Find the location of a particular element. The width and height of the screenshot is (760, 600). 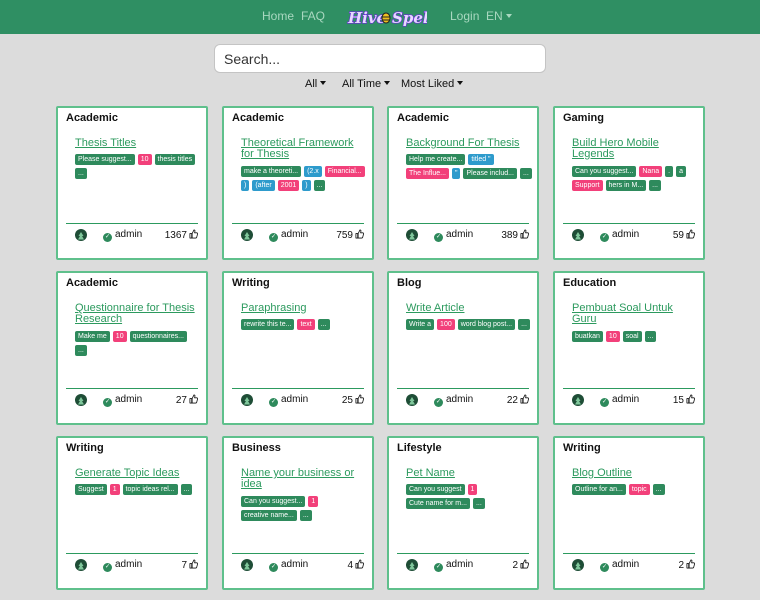

like-button: 1367 is located at coordinates (181, 235).